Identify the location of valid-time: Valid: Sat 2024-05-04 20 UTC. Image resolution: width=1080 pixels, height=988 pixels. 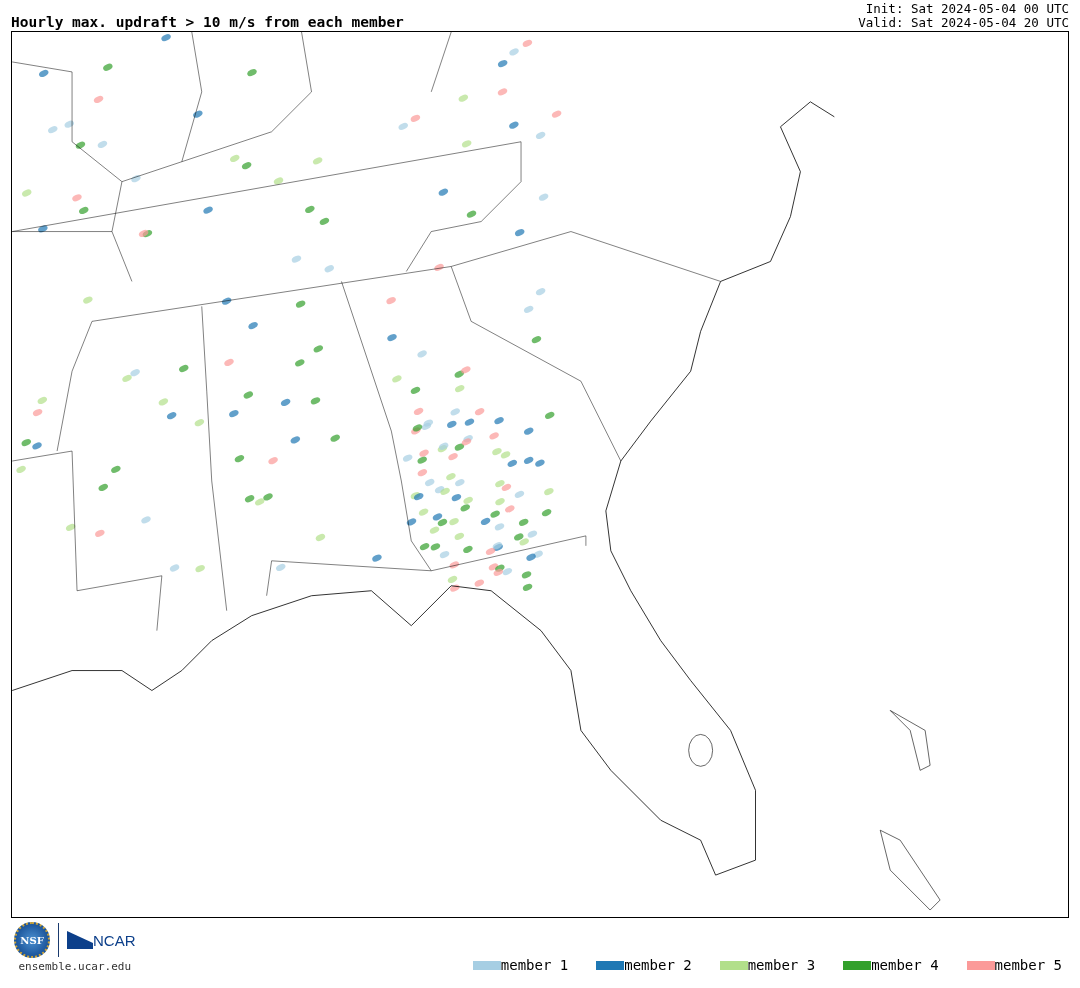
(963, 23).